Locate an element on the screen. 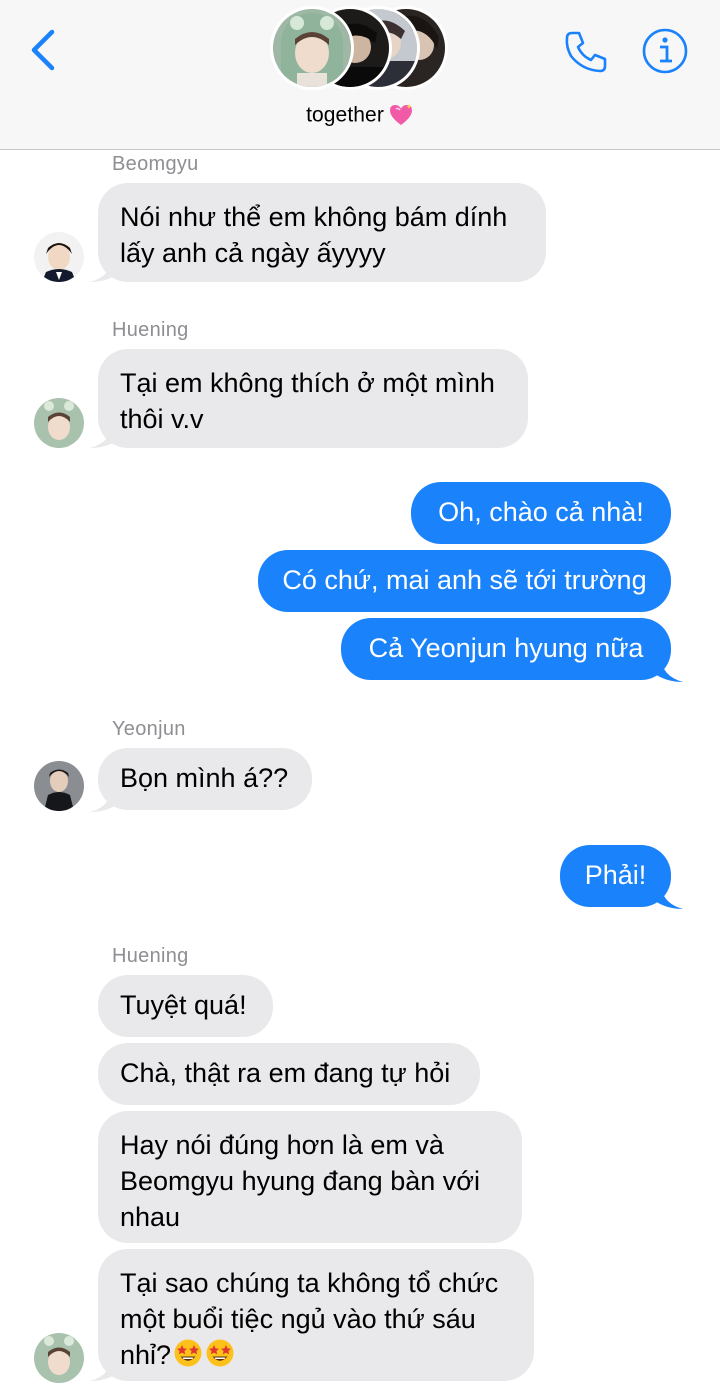 This screenshot has width=720, height=1400. message-text-line: Hay nói đúng hơn là em và is located at coordinates (282, 1145).